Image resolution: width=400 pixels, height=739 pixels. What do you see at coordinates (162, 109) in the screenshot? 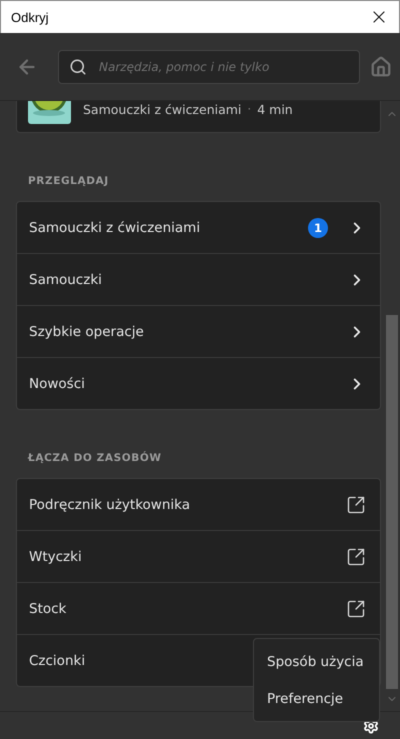
I see `tutorial-category: Samouczki z ćwiczeniami` at bounding box center [162, 109].